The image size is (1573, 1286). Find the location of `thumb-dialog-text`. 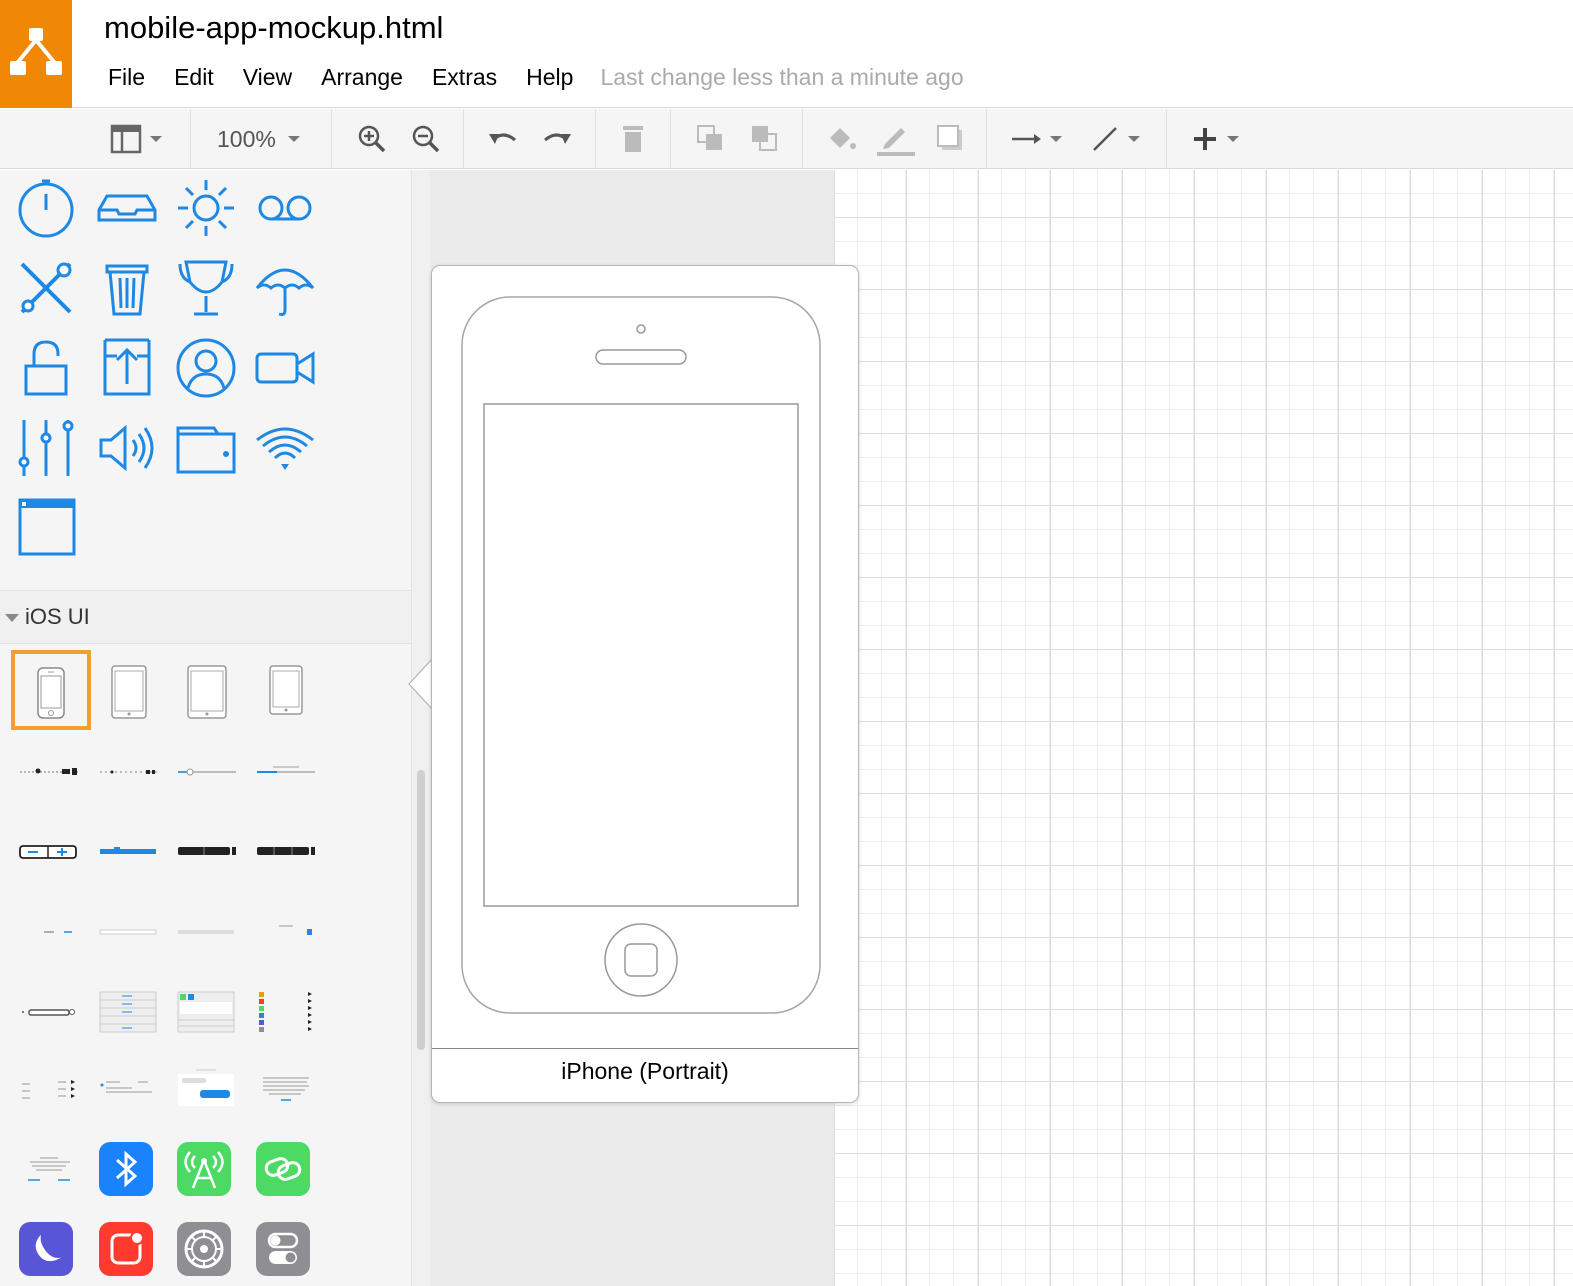

thumb-dialog-text is located at coordinates (286, 1091).